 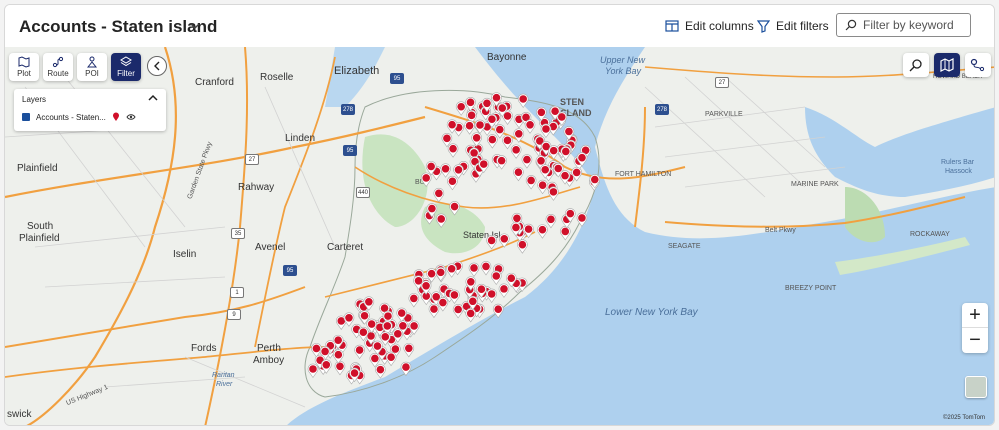 What do you see at coordinates (976, 387) in the screenshot?
I see `map-style-button` at bounding box center [976, 387].